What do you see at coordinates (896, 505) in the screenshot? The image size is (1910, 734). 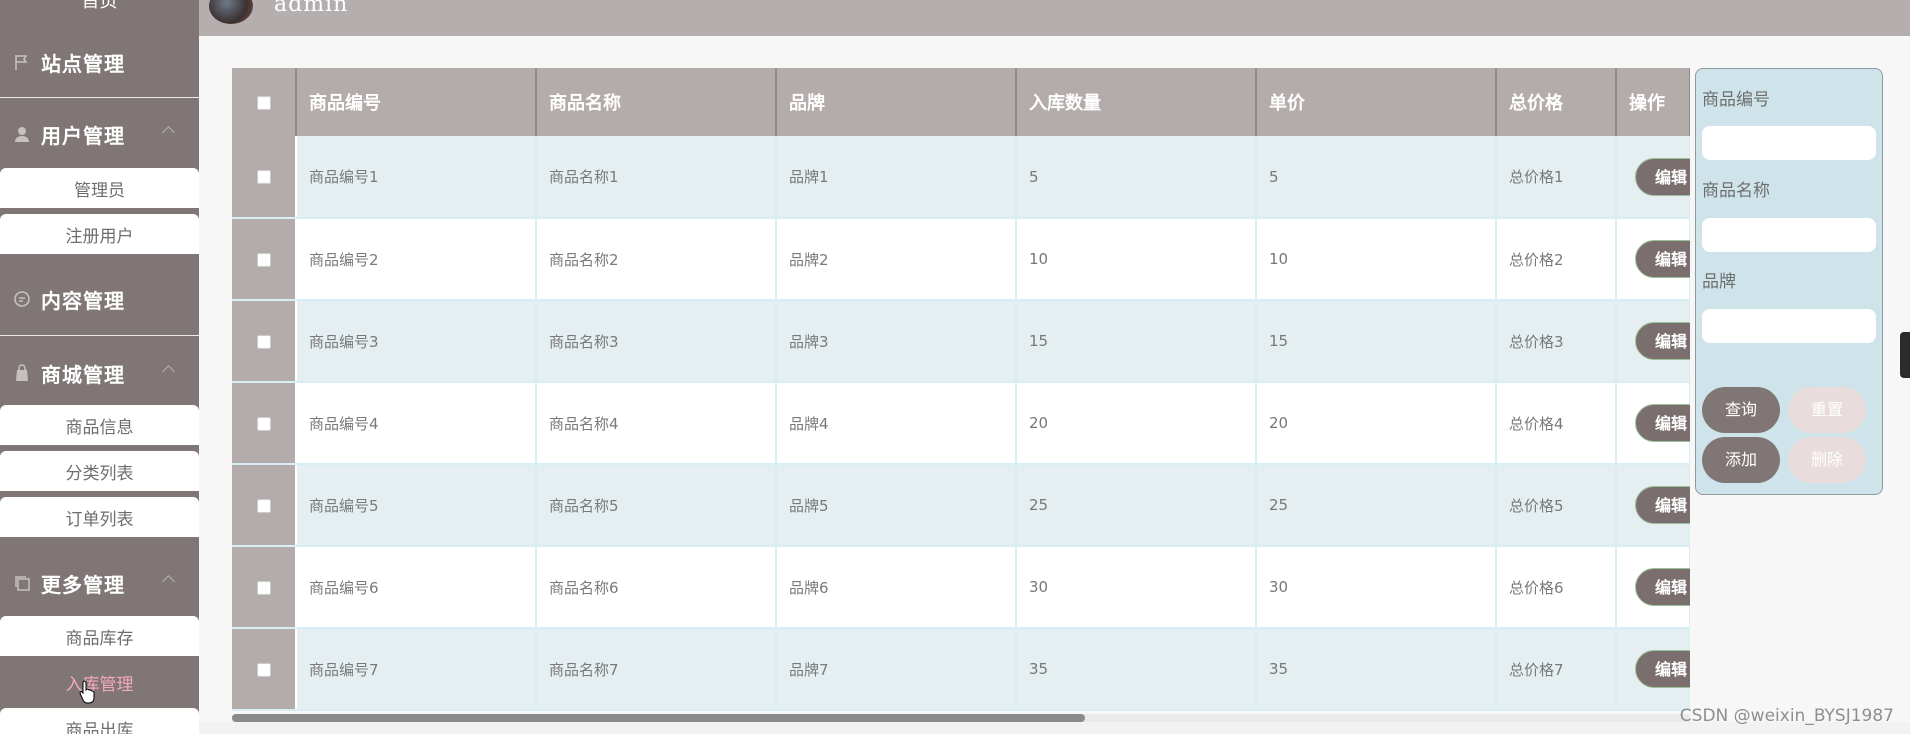 I see `table-cell: 品牌5` at bounding box center [896, 505].